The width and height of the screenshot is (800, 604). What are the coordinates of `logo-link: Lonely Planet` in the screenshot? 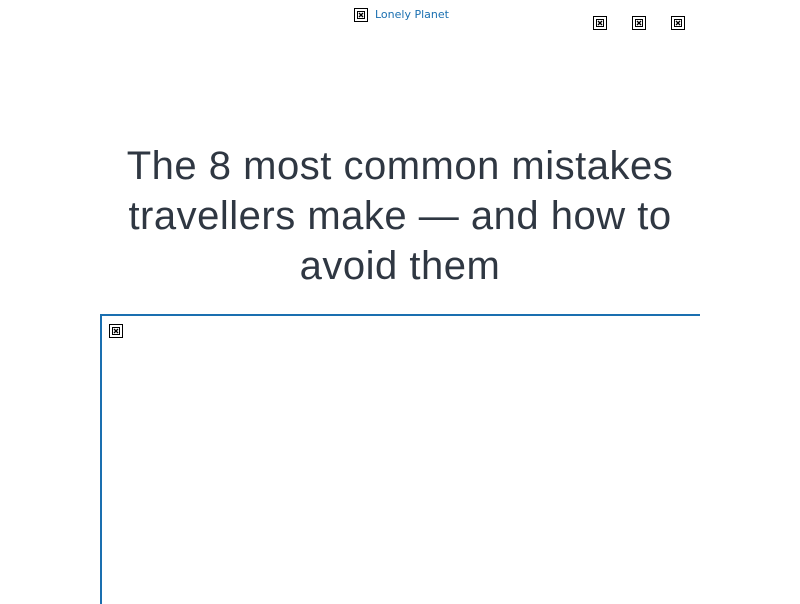 It's located at (401, 15).